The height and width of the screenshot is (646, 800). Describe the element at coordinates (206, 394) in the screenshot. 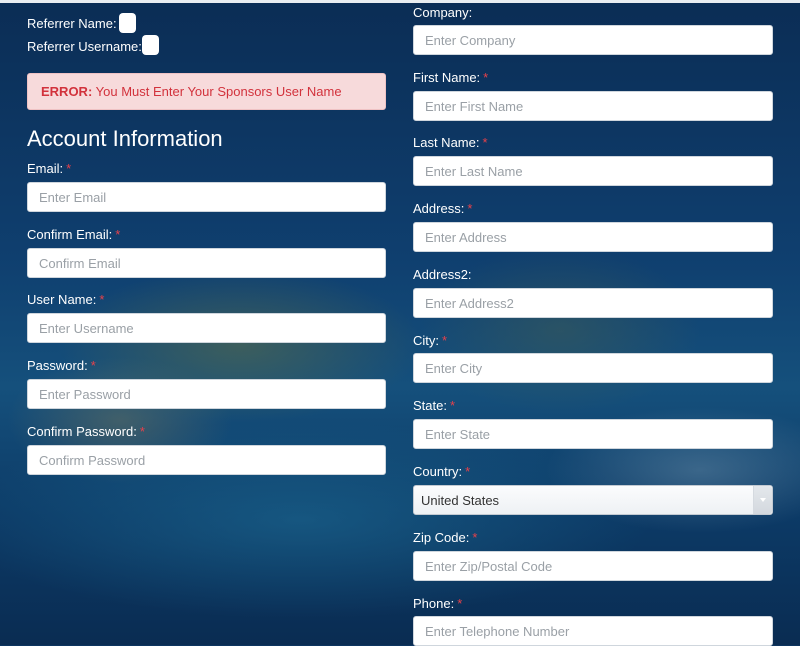

I see `password-input` at that location.